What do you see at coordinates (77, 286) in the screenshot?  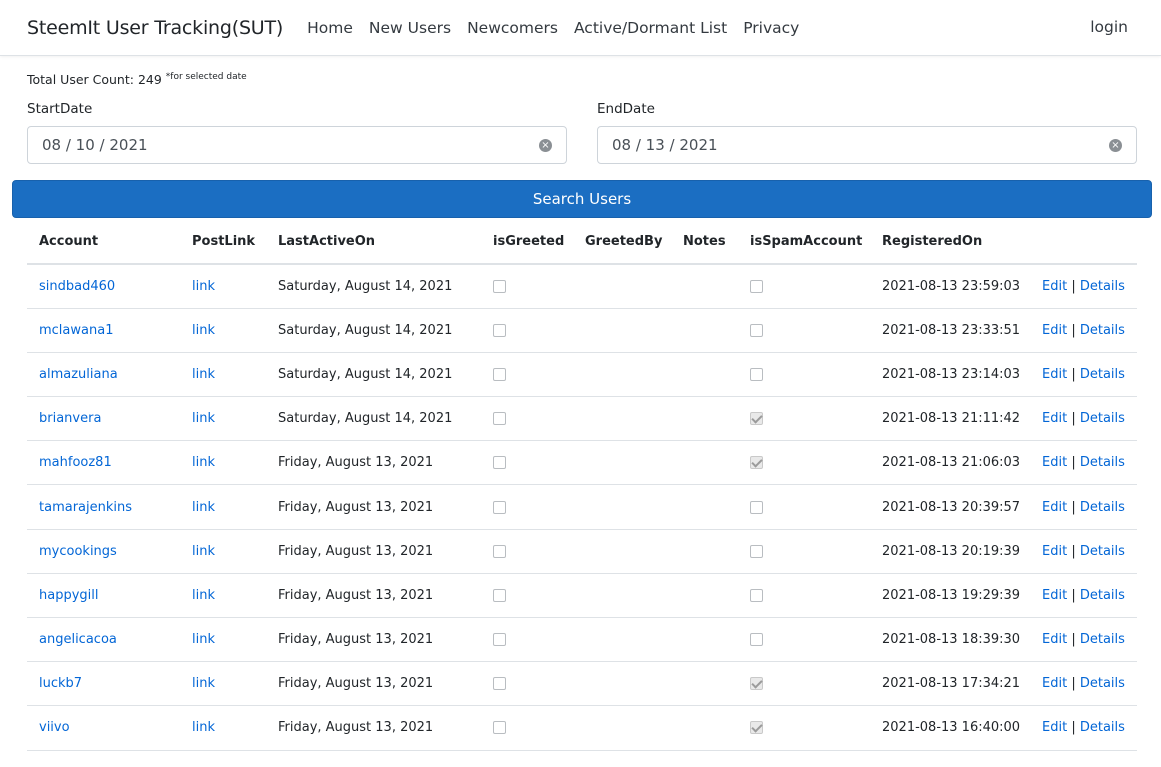 I see `account-link: sindbad460` at bounding box center [77, 286].